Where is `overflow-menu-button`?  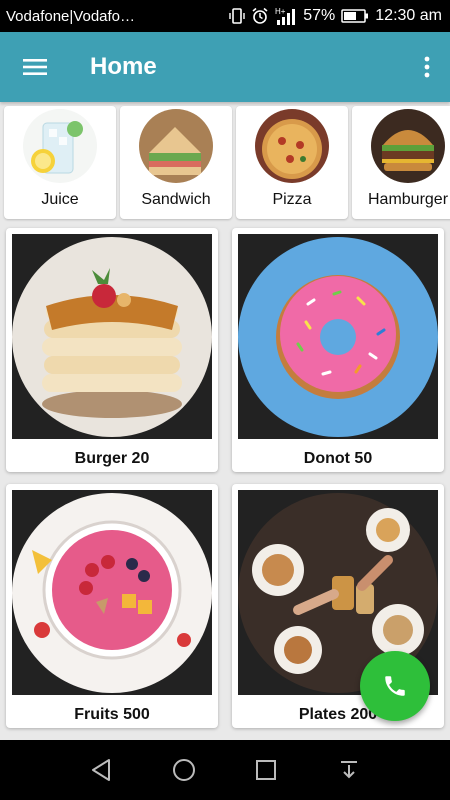 overflow-menu-button is located at coordinates (427, 67).